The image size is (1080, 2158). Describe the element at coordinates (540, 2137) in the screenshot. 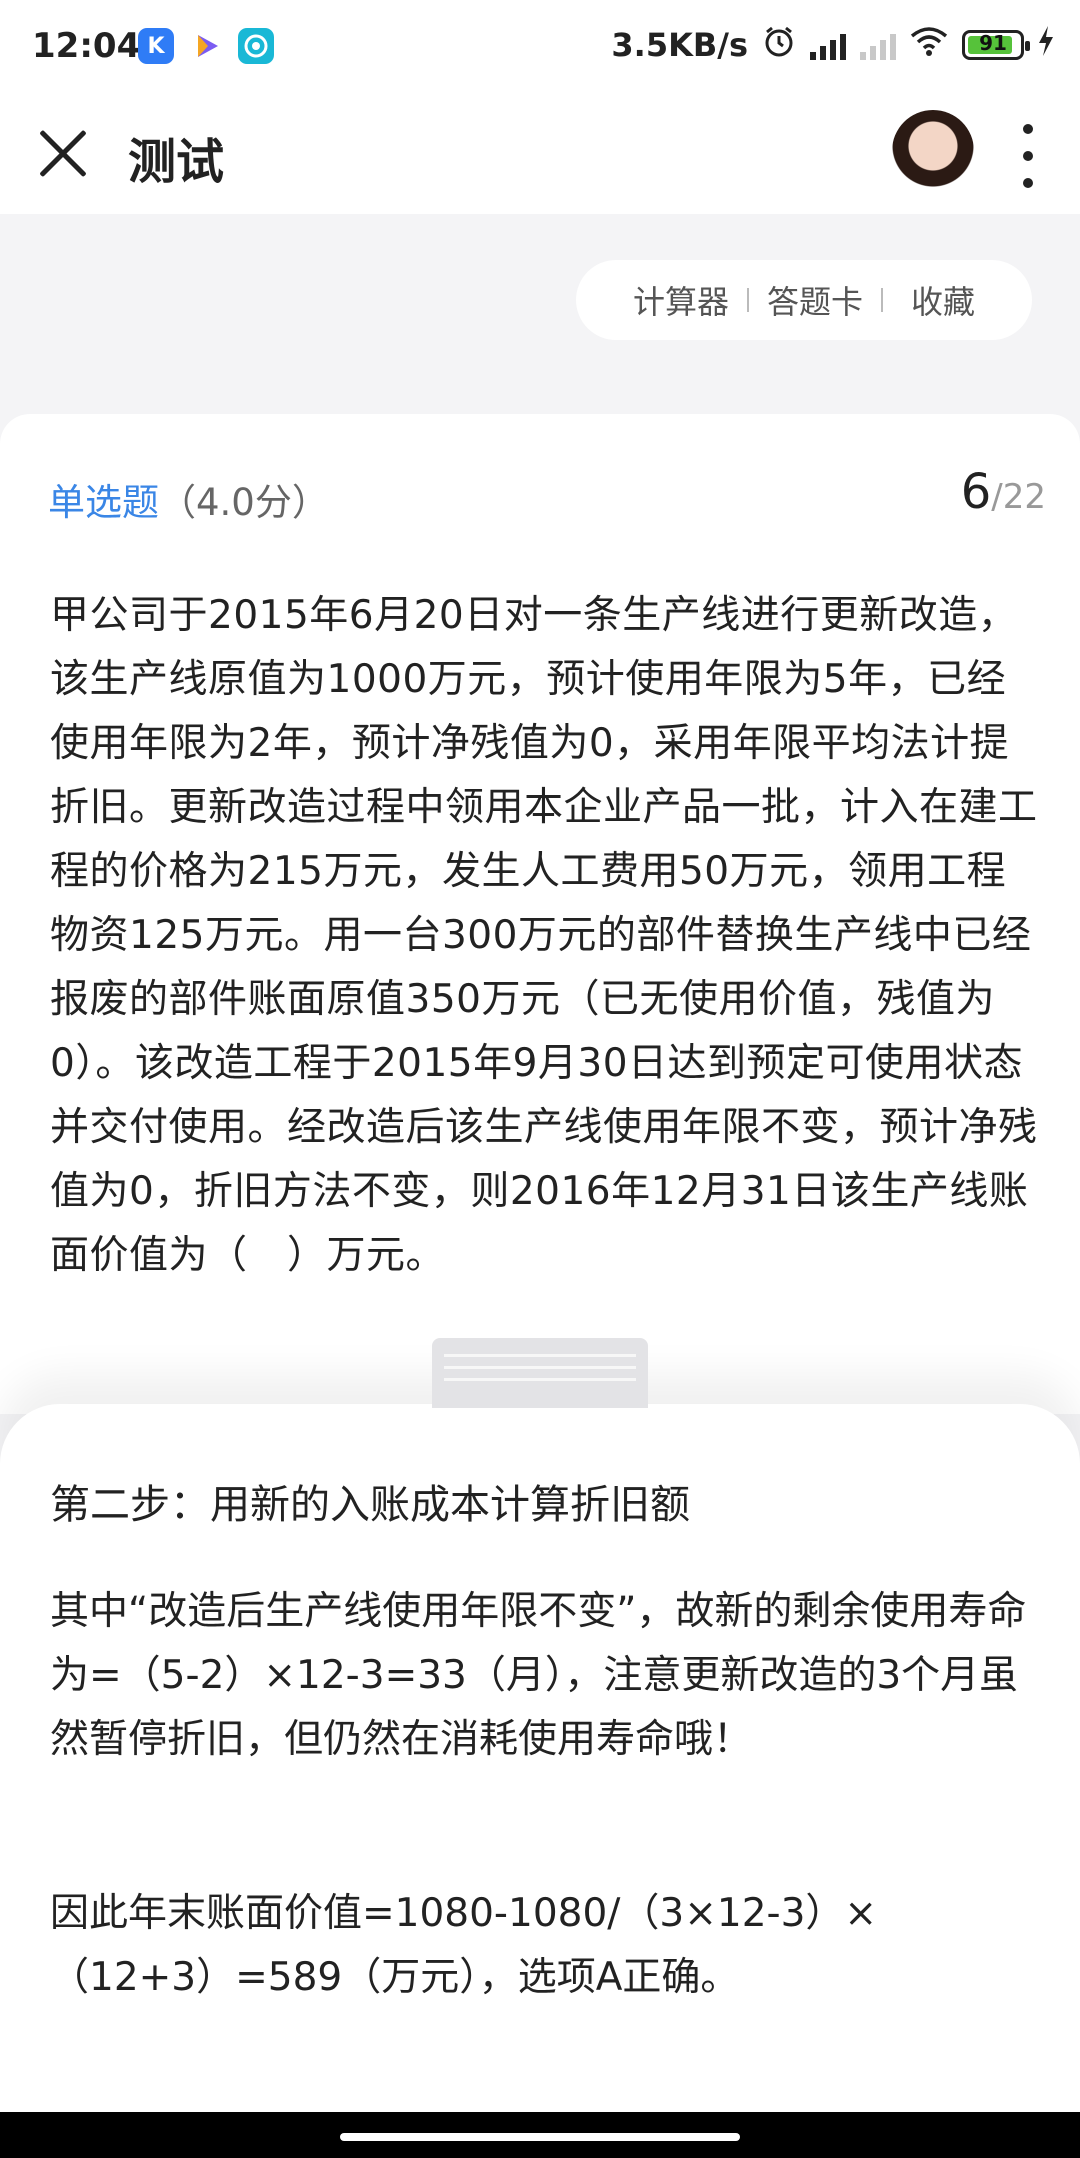

I see `home-indicator` at that location.